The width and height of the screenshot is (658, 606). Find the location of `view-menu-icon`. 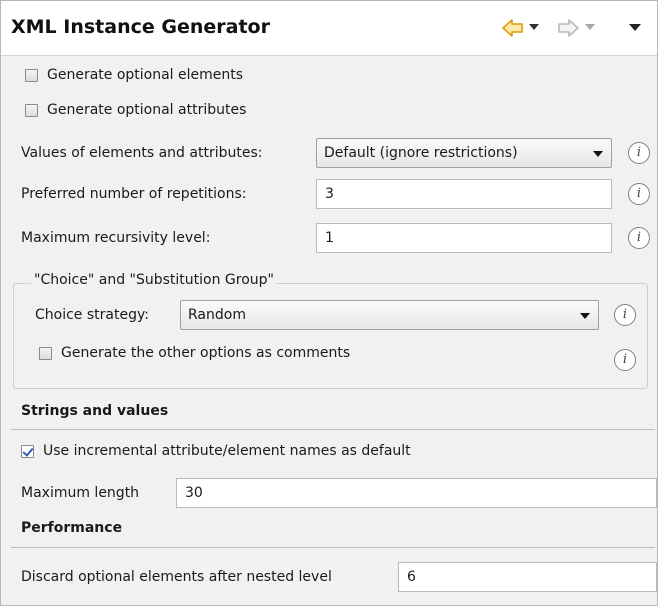

view-menu-icon is located at coordinates (635, 28).